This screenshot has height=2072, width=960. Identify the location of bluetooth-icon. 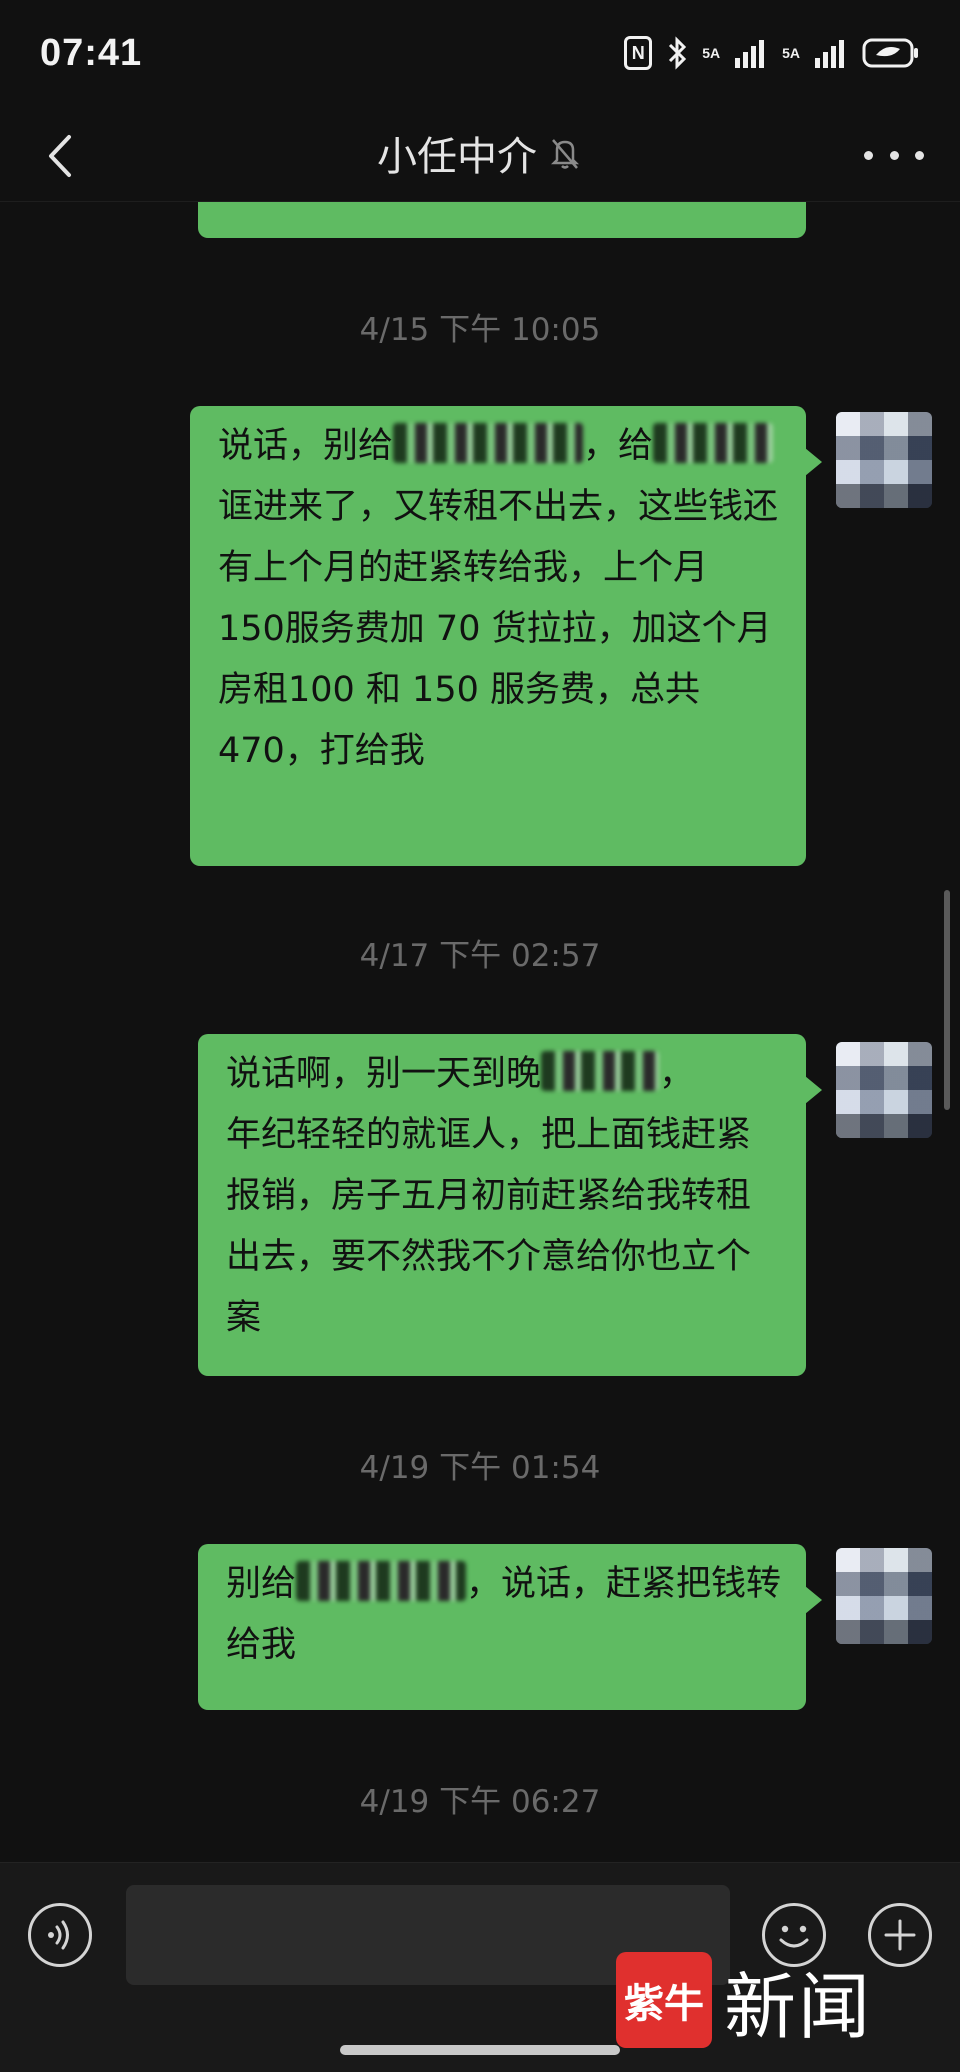
(677, 53).